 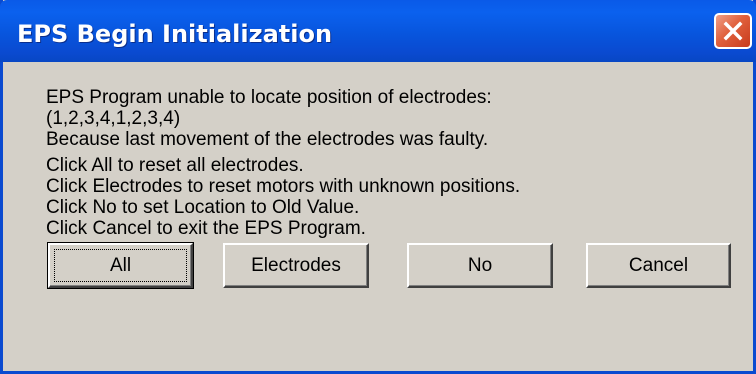 I want to click on cancel-button-label: Cancel, so click(x=658, y=265).